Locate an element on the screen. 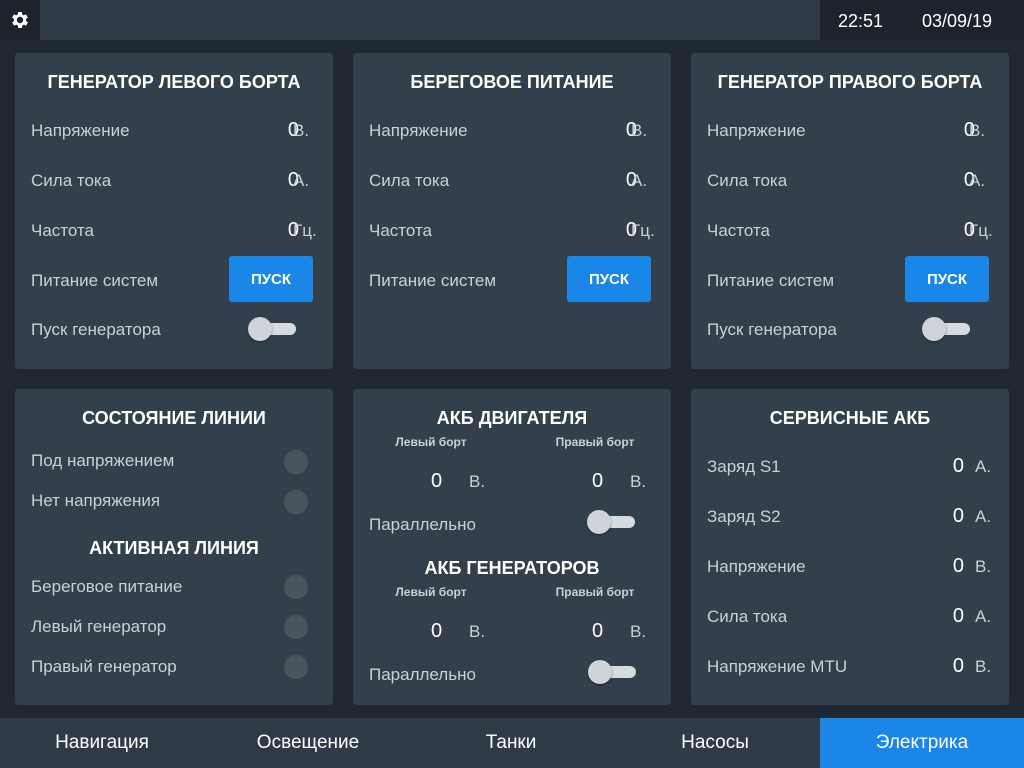 This screenshot has width=1024, height=768. settings-button is located at coordinates (20, 20).